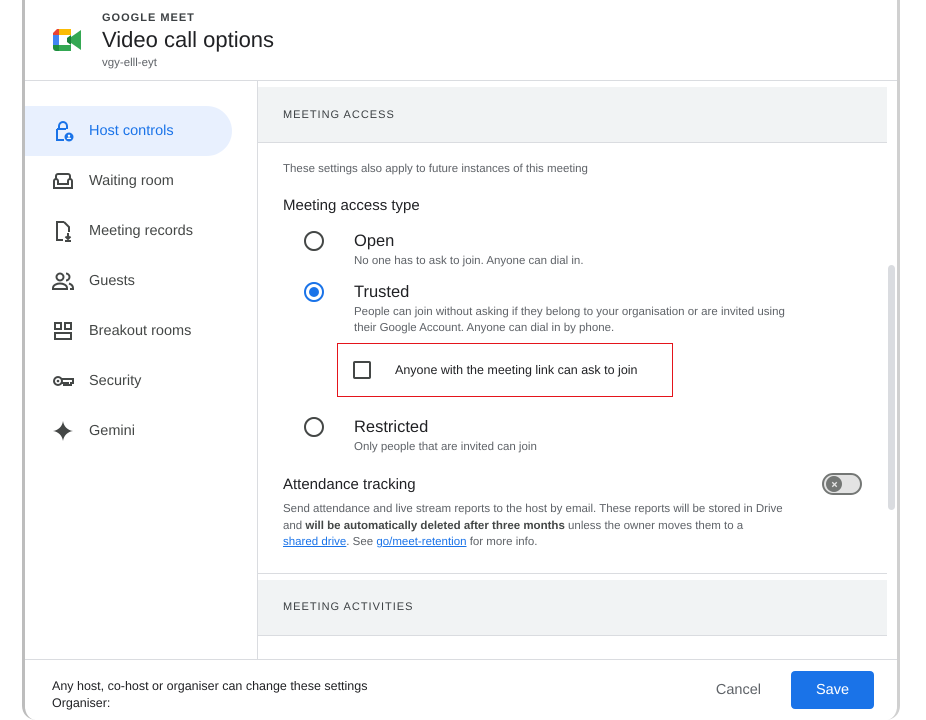 The image size is (926, 720). What do you see at coordinates (128, 431) in the screenshot?
I see `sidebar-item: Gemini` at bounding box center [128, 431].